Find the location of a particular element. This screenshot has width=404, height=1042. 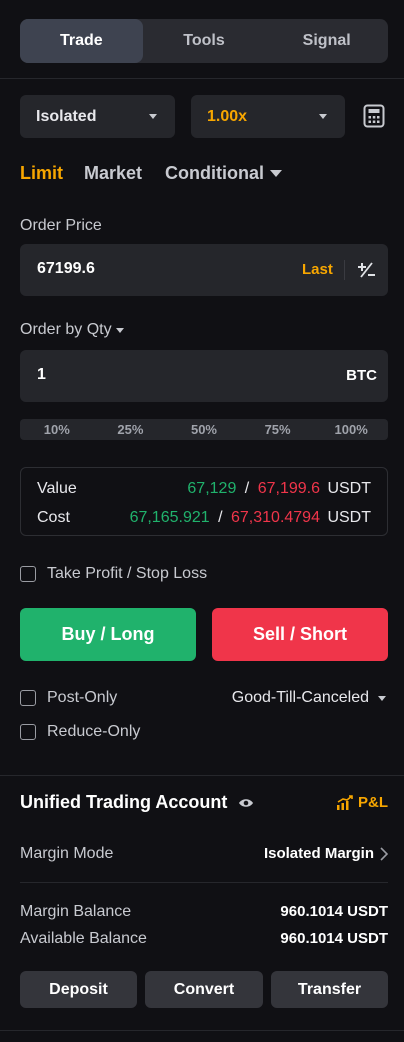

eye-icon is located at coordinates (246, 803).